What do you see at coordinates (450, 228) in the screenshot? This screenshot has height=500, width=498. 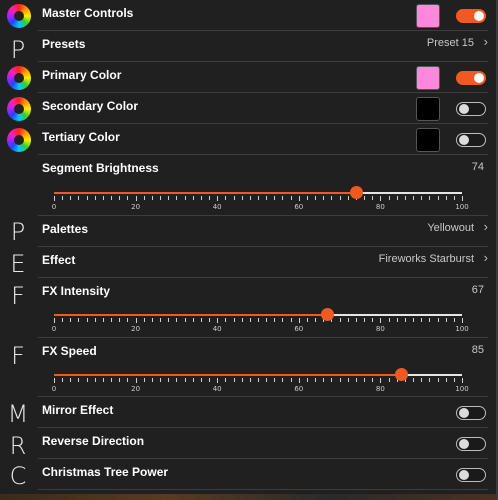 I see `palettes-value: Yellowout` at bounding box center [450, 228].